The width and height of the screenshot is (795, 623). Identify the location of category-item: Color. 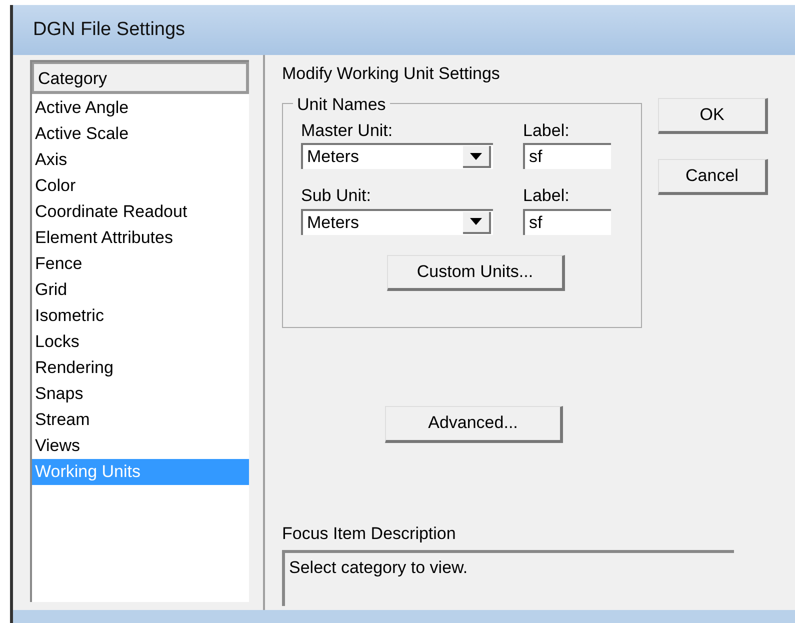
(140, 186).